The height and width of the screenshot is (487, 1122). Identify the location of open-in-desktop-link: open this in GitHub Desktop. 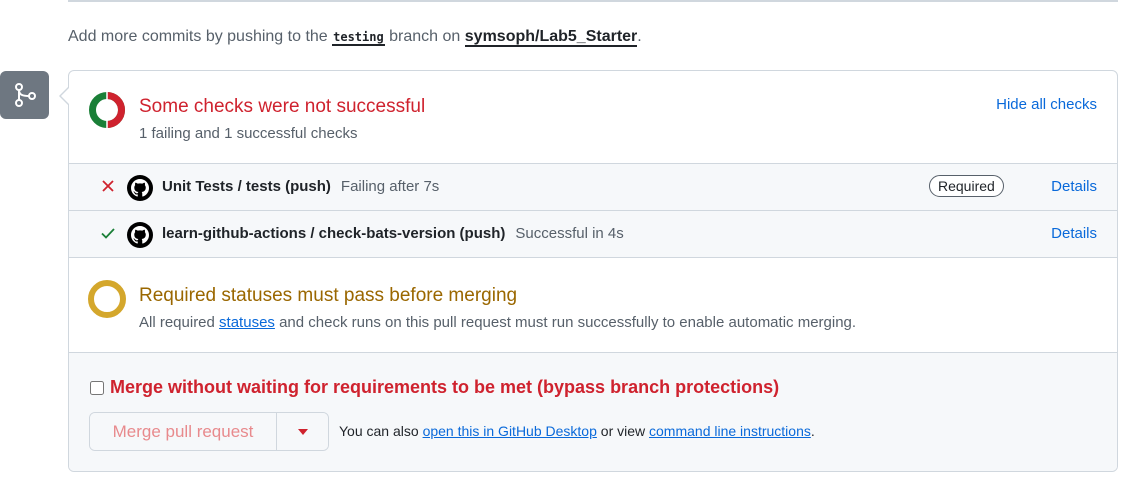
(510, 431).